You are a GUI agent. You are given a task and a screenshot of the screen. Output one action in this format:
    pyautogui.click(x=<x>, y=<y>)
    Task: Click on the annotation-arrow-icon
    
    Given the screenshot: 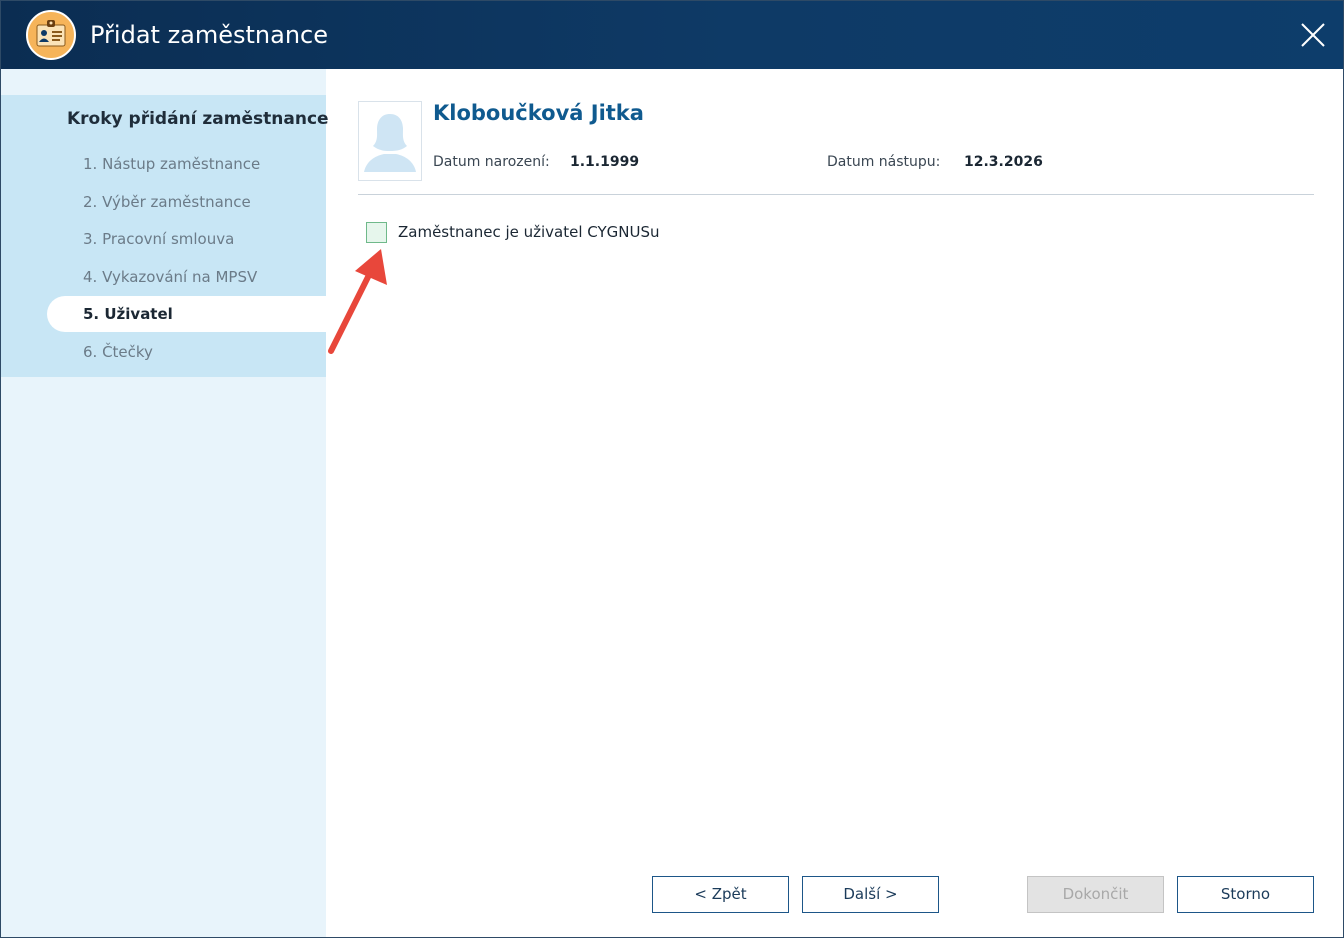 What is the action you would take?
    pyautogui.click(x=357, y=301)
    